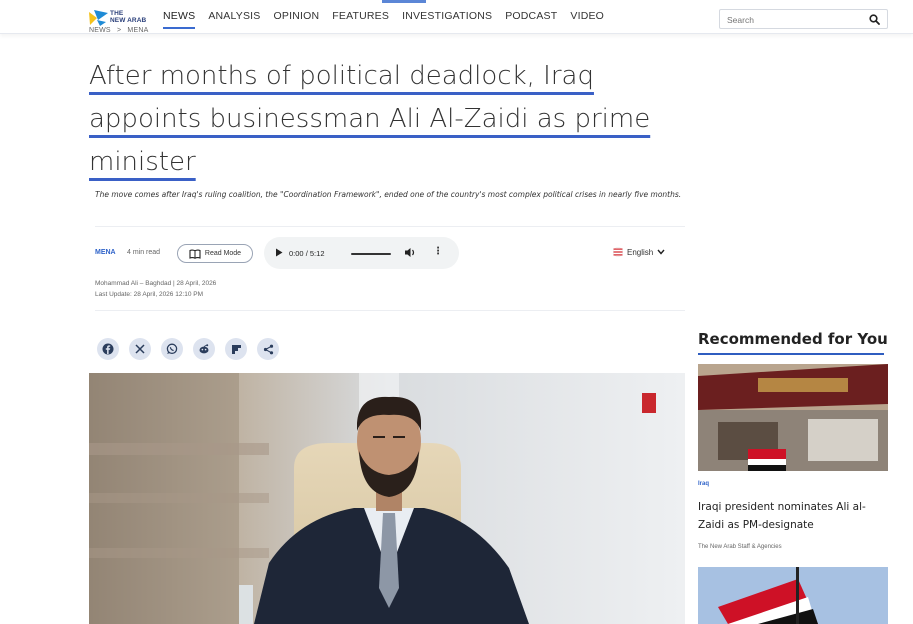 This screenshot has width=913, height=624. I want to click on share-more-button, so click(268, 349).